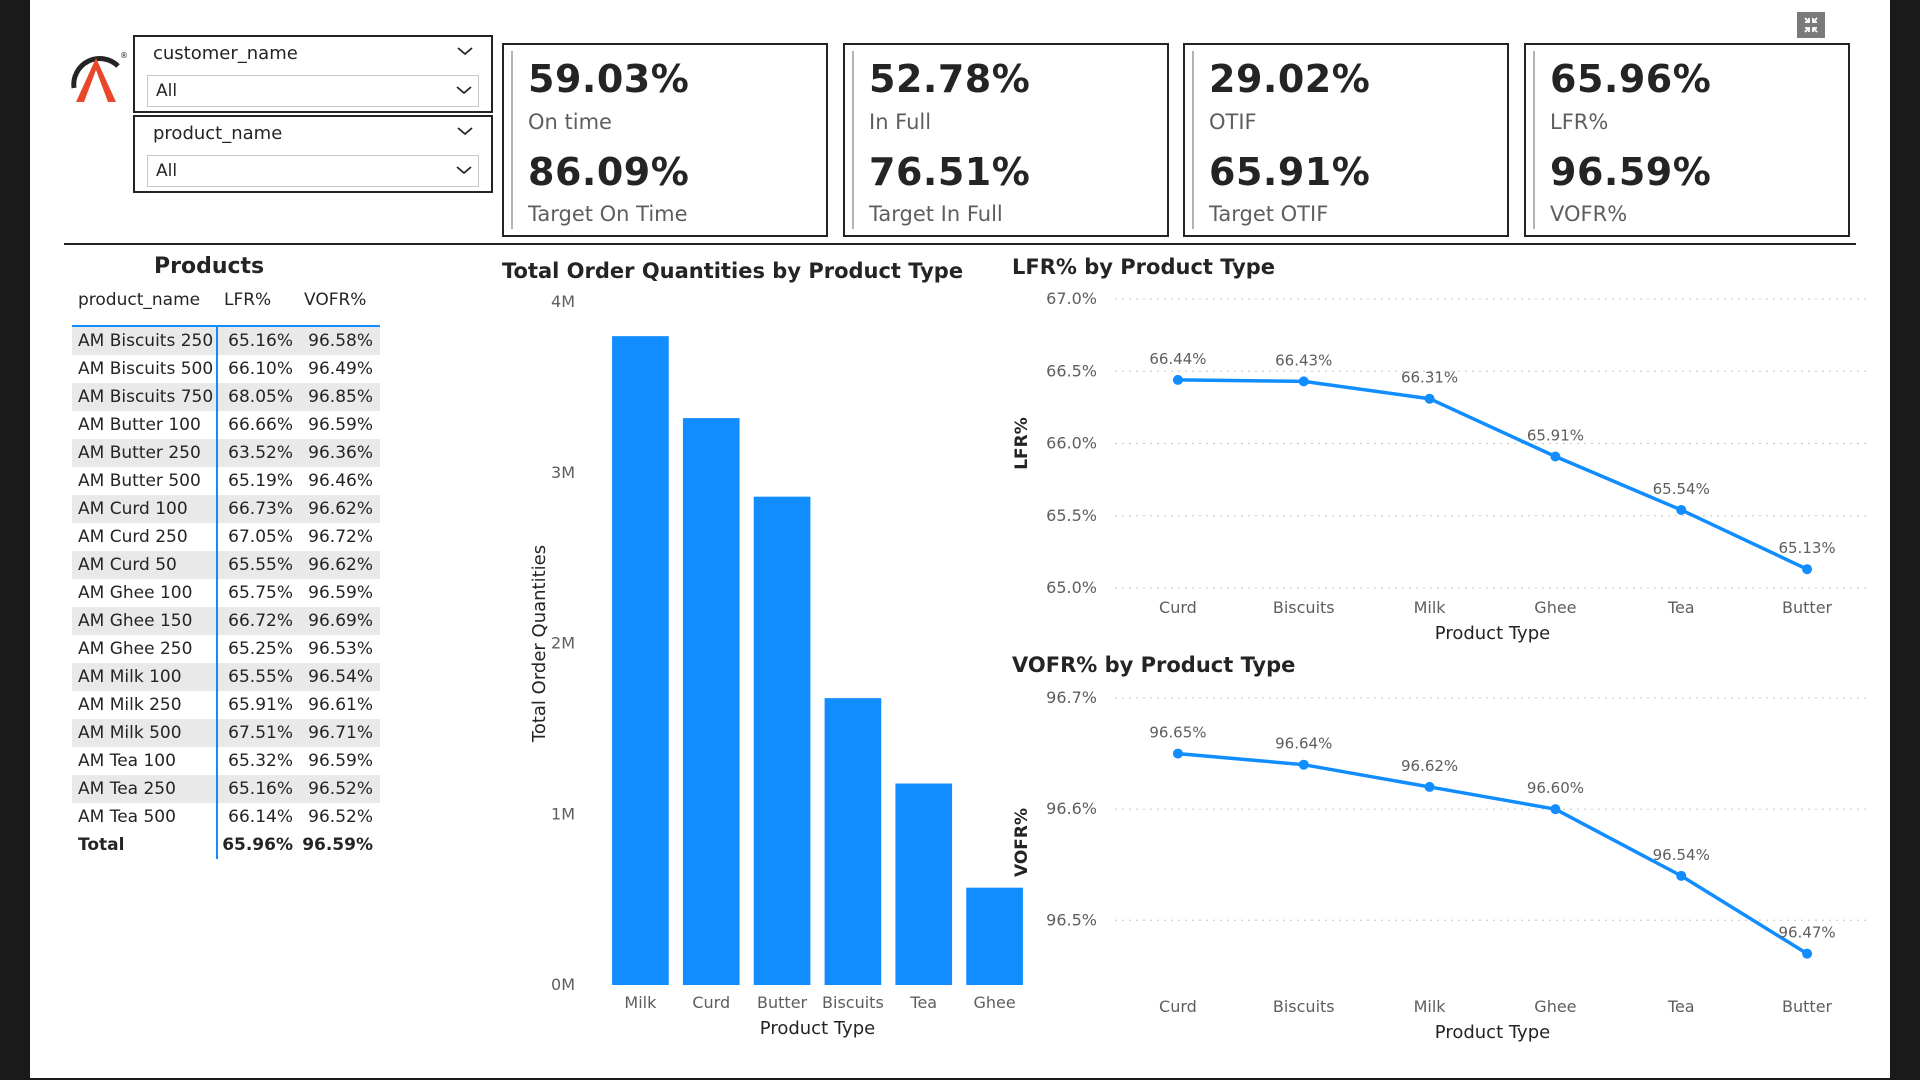 Image resolution: width=1920 pixels, height=1080 pixels. What do you see at coordinates (313, 171) in the screenshot?
I see `product-name-dropdown: All` at bounding box center [313, 171].